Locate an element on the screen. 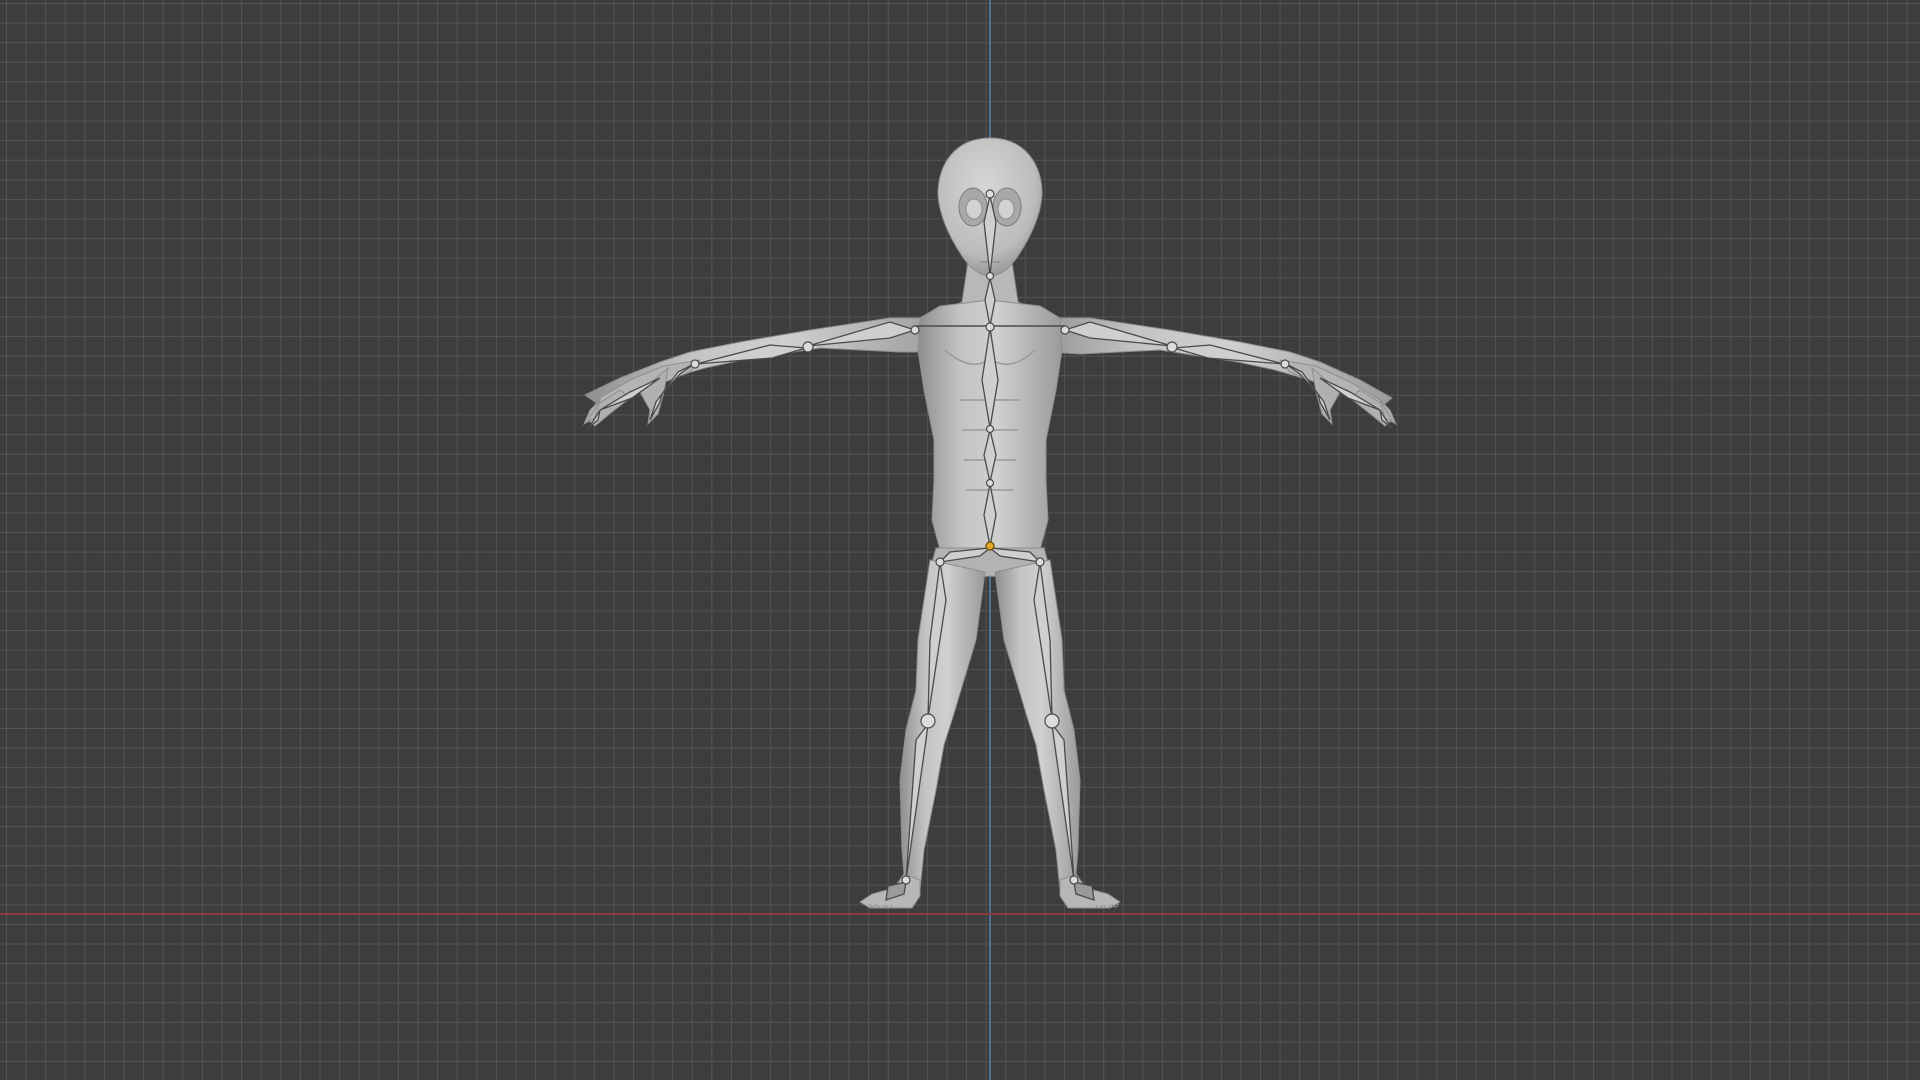 The width and height of the screenshot is (1920, 1080). armature-origin-marker is located at coordinates (990, 546).